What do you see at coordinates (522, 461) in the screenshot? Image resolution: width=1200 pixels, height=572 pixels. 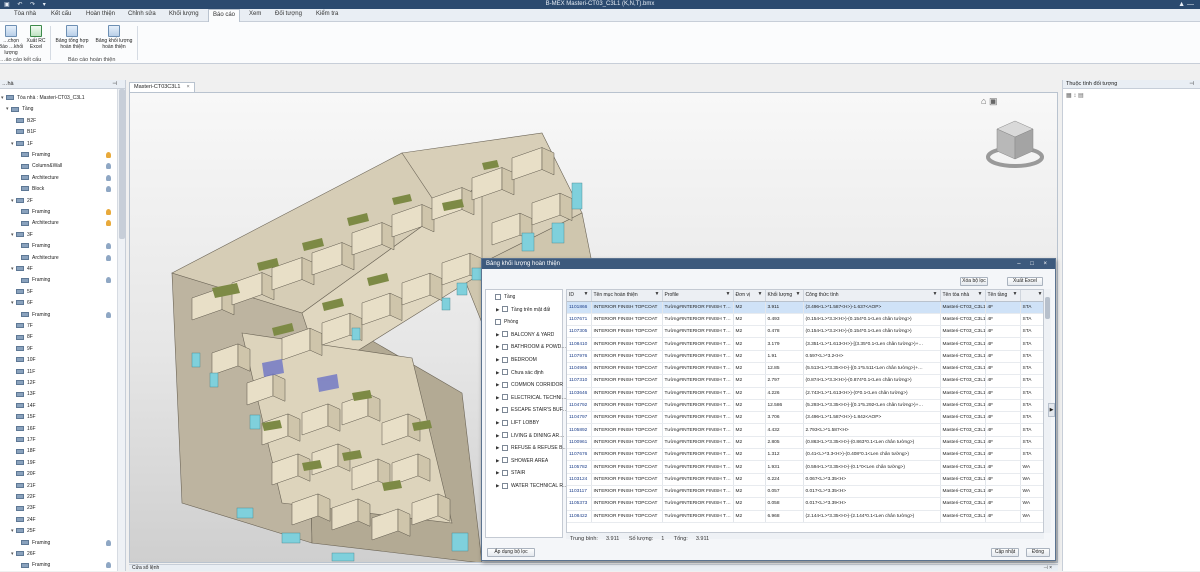 I see `filter-item: ▶ SHOWER AREA` at bounding box center [522, 461].